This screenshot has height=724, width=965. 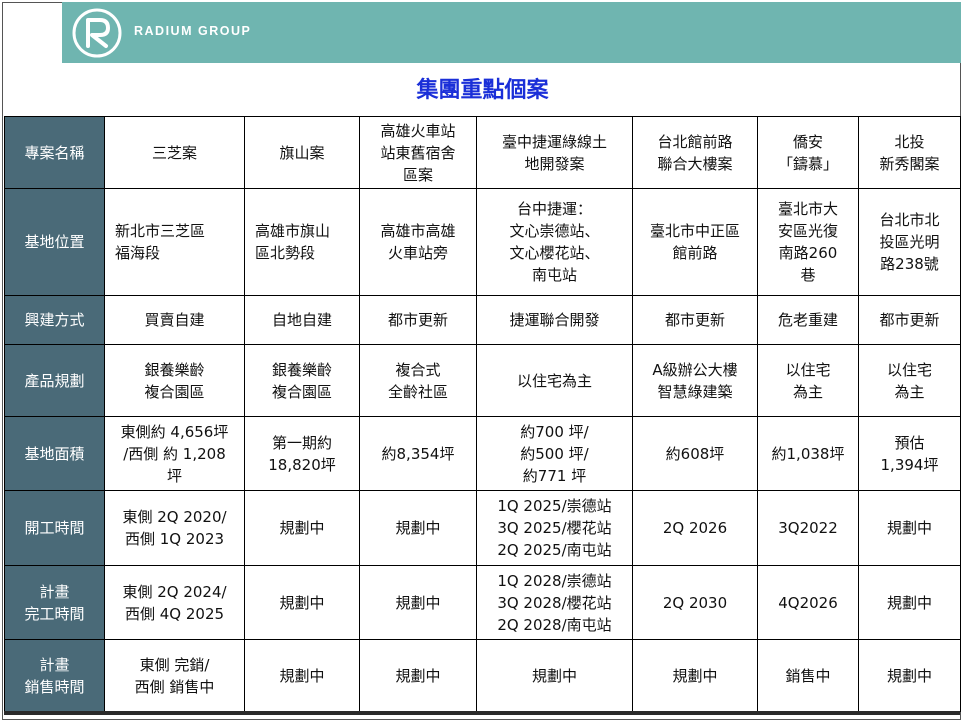 I want to click on table-cell: 台中捷運： 文心崇德站、 文心櫻花站、 南屯站, so click(x=554, y=242).